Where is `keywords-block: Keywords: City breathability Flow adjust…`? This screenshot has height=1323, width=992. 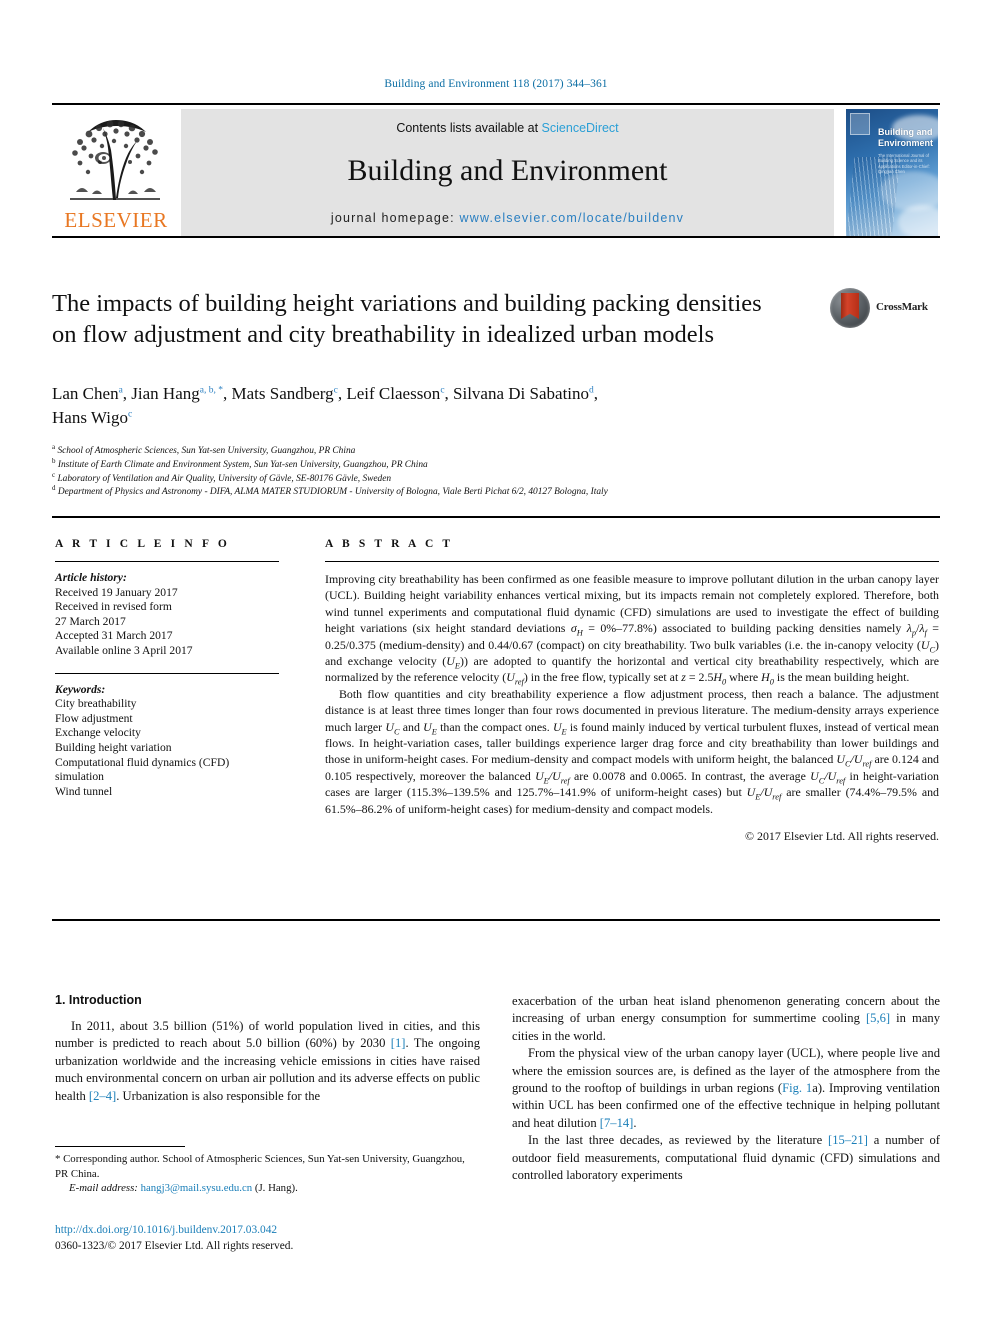
keywords-block: Keywords: City breathability Flow adjust… is located at coordinates (170, 741).